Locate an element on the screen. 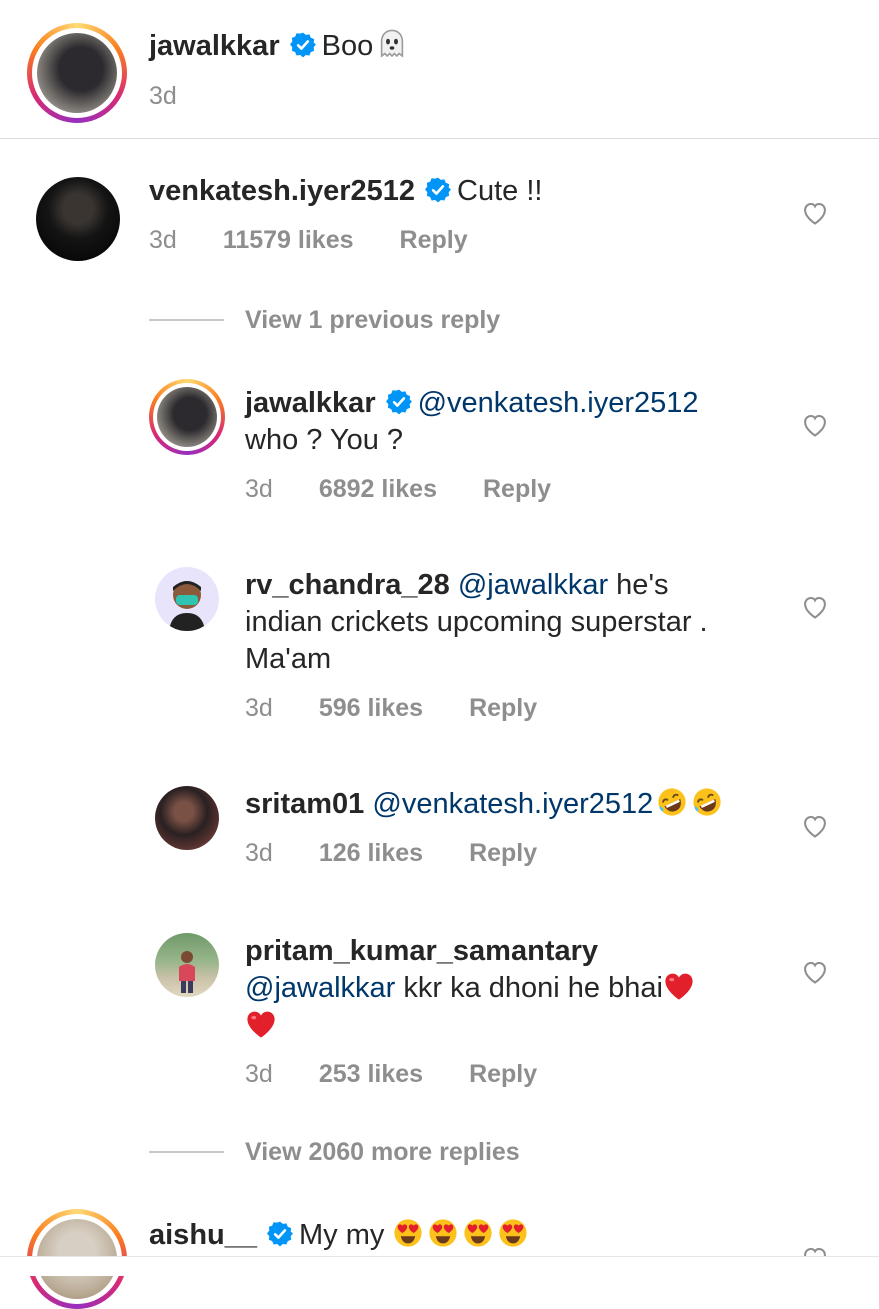 The height and width of the screenshot is (1309, 879). reply-line: sritam01 @venkatesh.iyer2512 is located at coordinates (484, 804).